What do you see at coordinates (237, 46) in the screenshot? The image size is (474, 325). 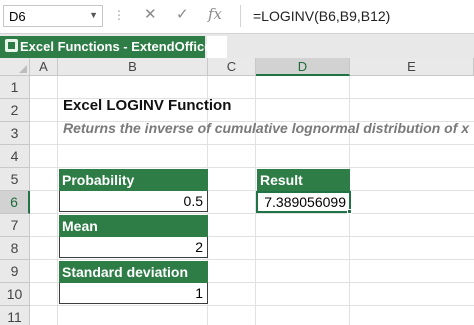 I see `document-tab-strip: Excel Functions - ExtendOffice *` at bounding box center [237, 46].